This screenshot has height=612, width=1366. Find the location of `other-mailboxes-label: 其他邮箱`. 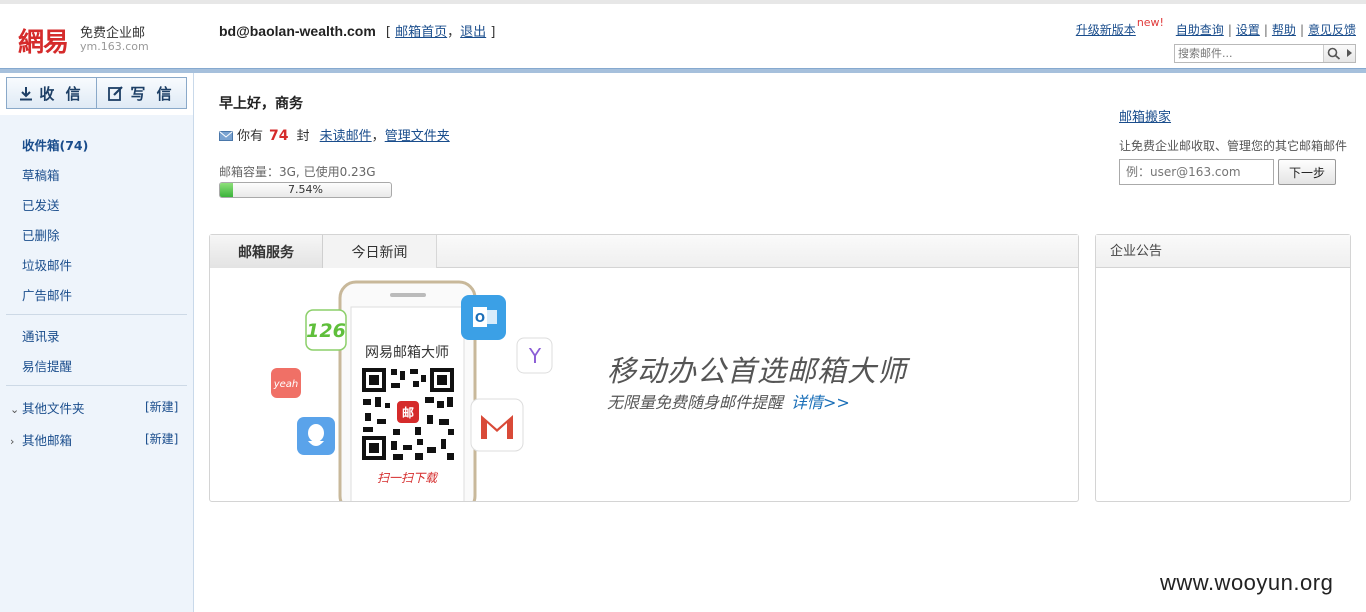

other-mailboxes-label: 其他邮箱 is located at coordinates (47, 440).